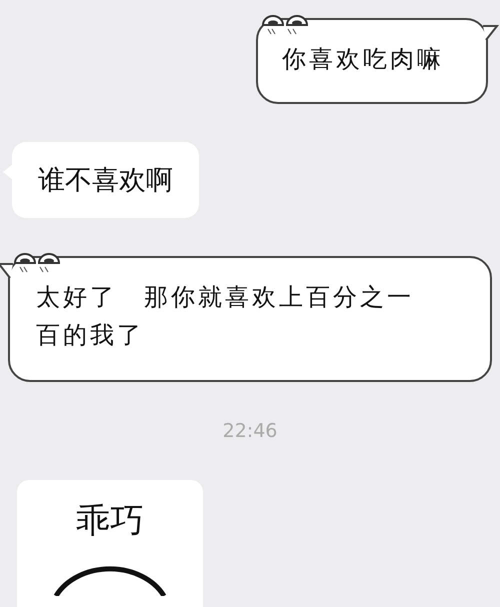 The image size is (500, 607). What do you see at coordinates (105, 180) in the screenshot?
I see `message-text: 谁不喜欢啊` at bounding box center [105, 180].